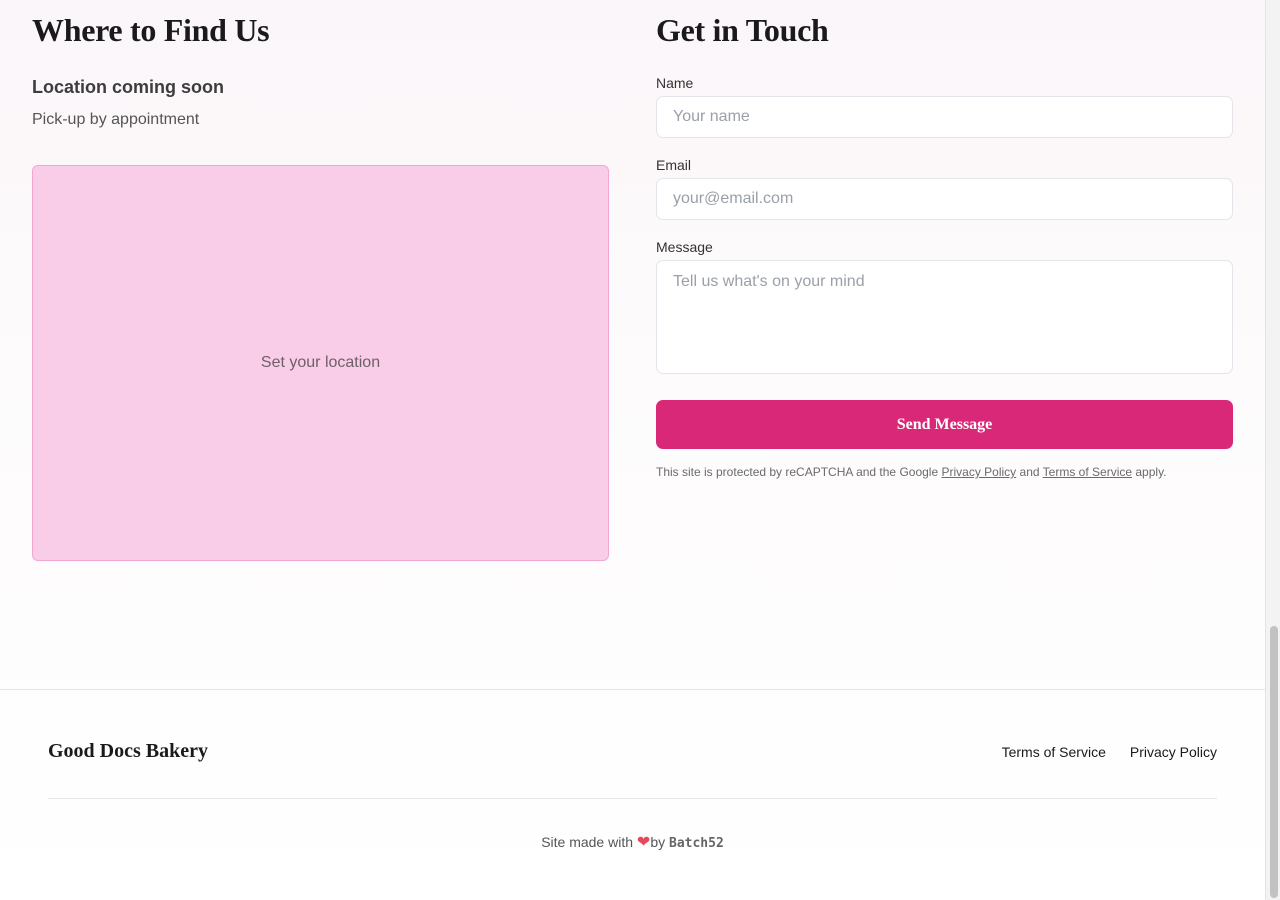 The height and width of the screenshot is (900, 1280). What do you see at coordinates (1109, 752) in the screenshot?
I see `footer-links: Terms of Service Privacy Policy` at bounding box center [1109, 752].